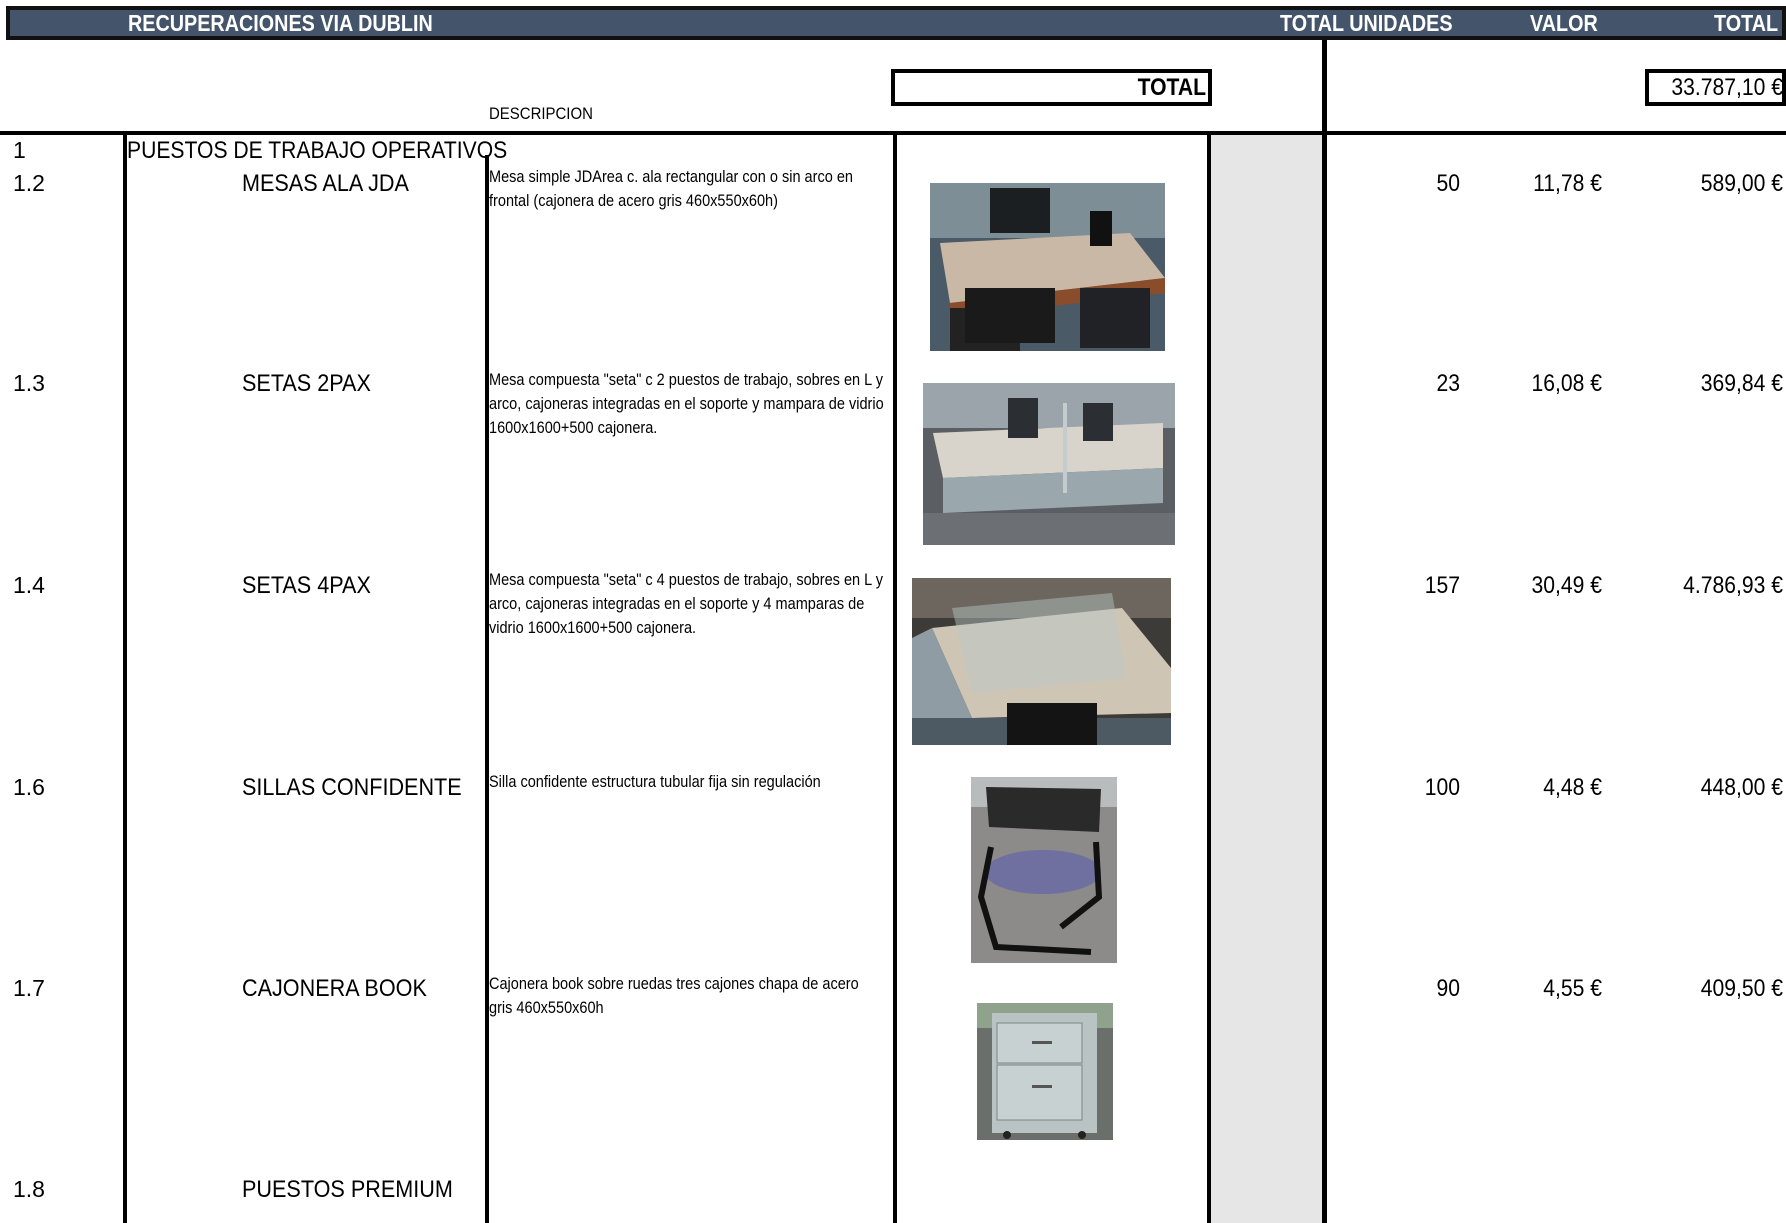 The height and width of the screenshot is (1223, 1786). What do you see at coordinates (541, 113) in the screenshot?
I see `description-header: DESCRIPCION` at bounding box center [541, 113].